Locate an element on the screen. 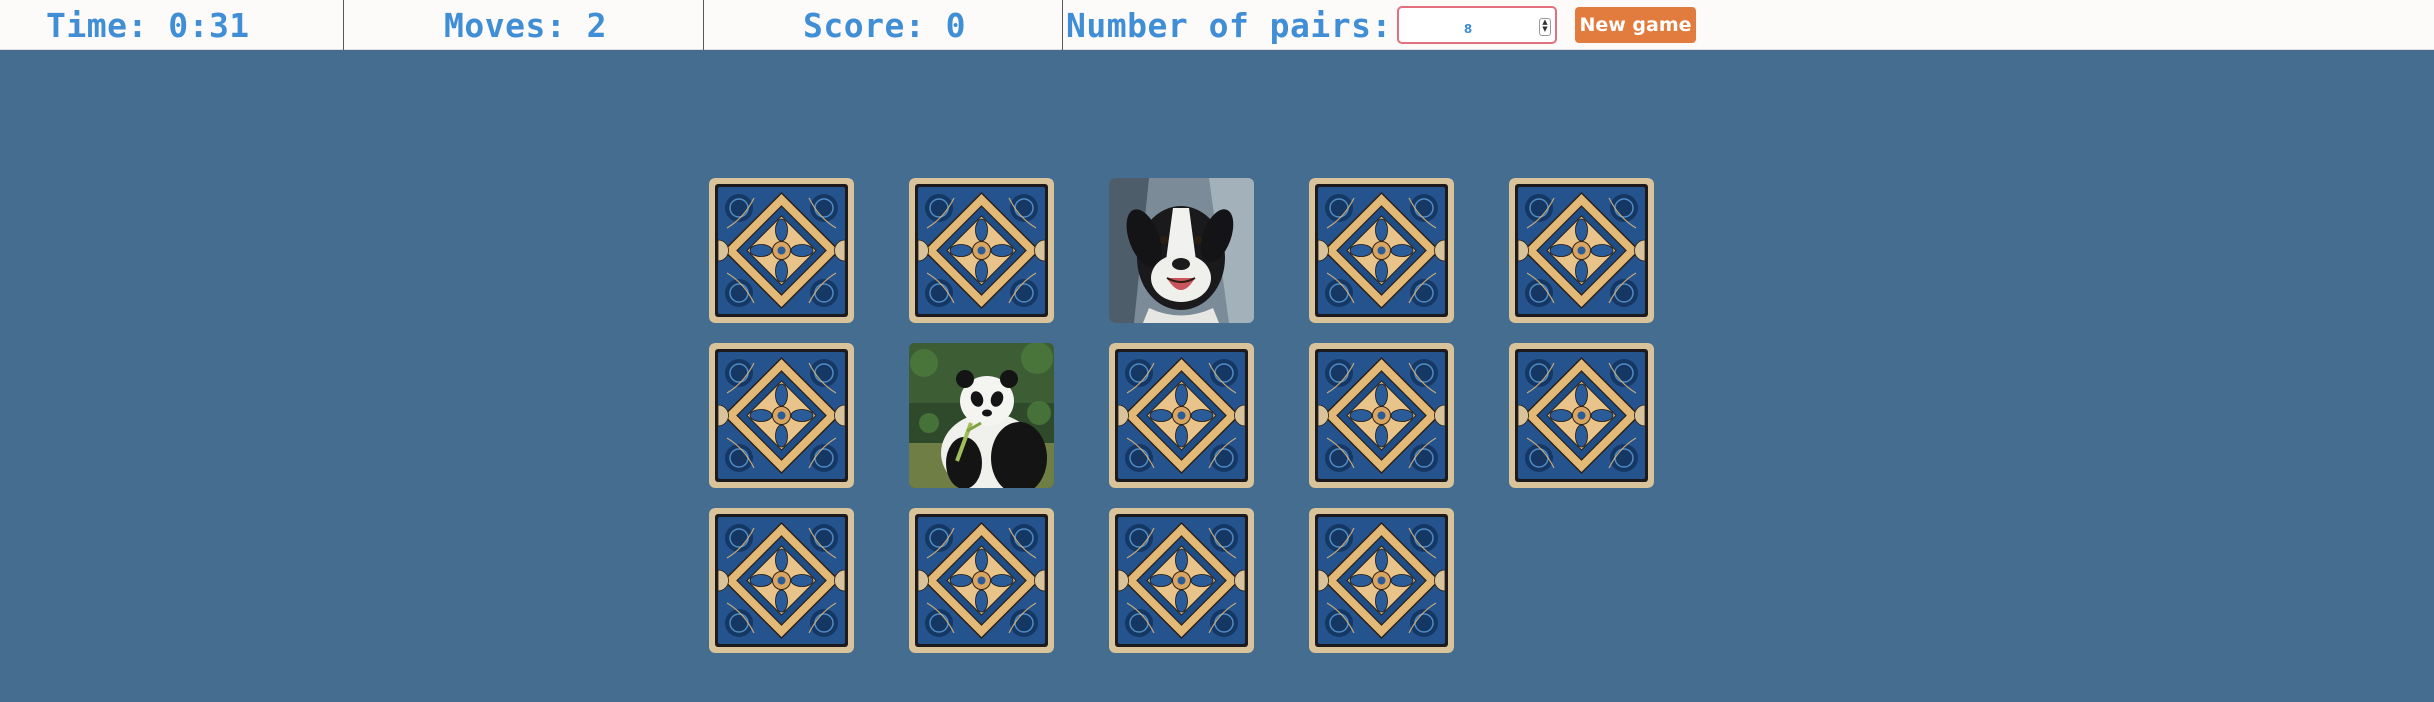 The width and height of the screenshot is (2434, 702). timer-display: Time: 0:31 is located at coordinates (148, 25).